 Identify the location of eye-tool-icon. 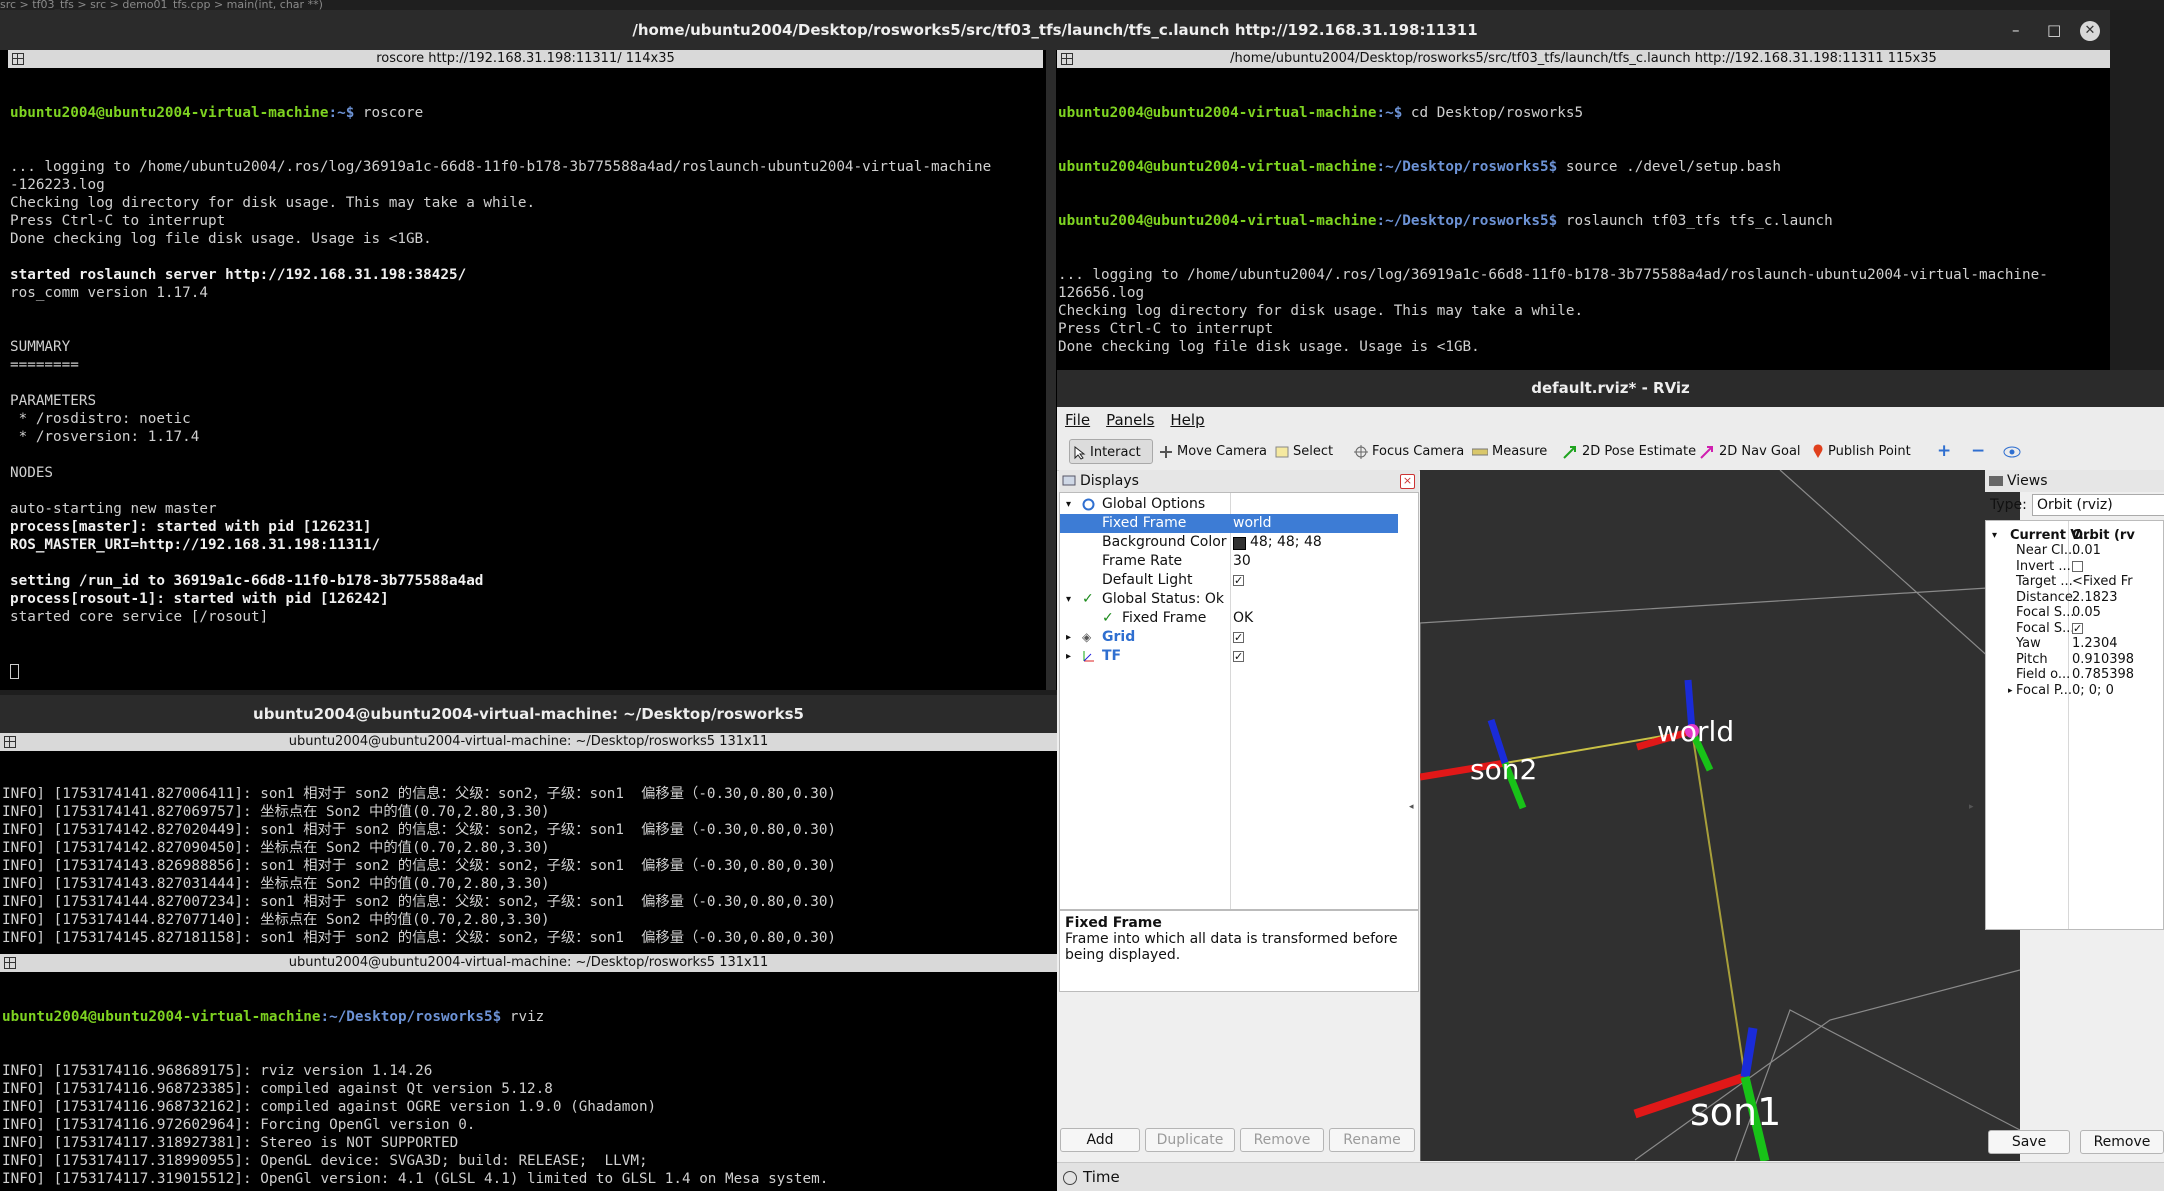
(2013, 451).